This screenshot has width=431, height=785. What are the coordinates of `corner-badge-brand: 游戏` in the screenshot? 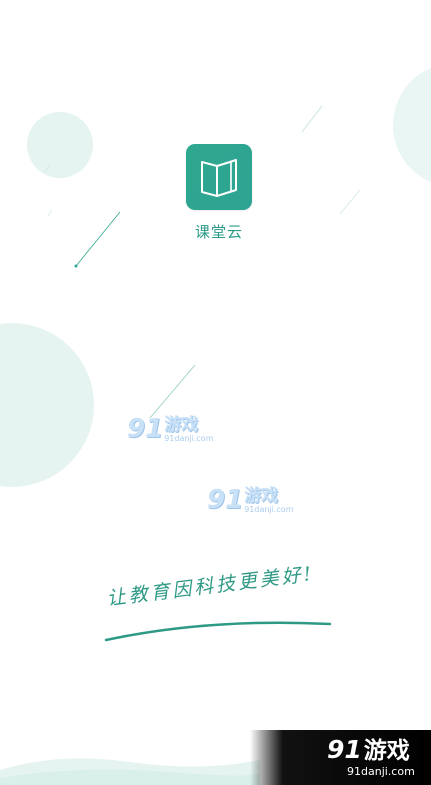 It's located at (386, 751).